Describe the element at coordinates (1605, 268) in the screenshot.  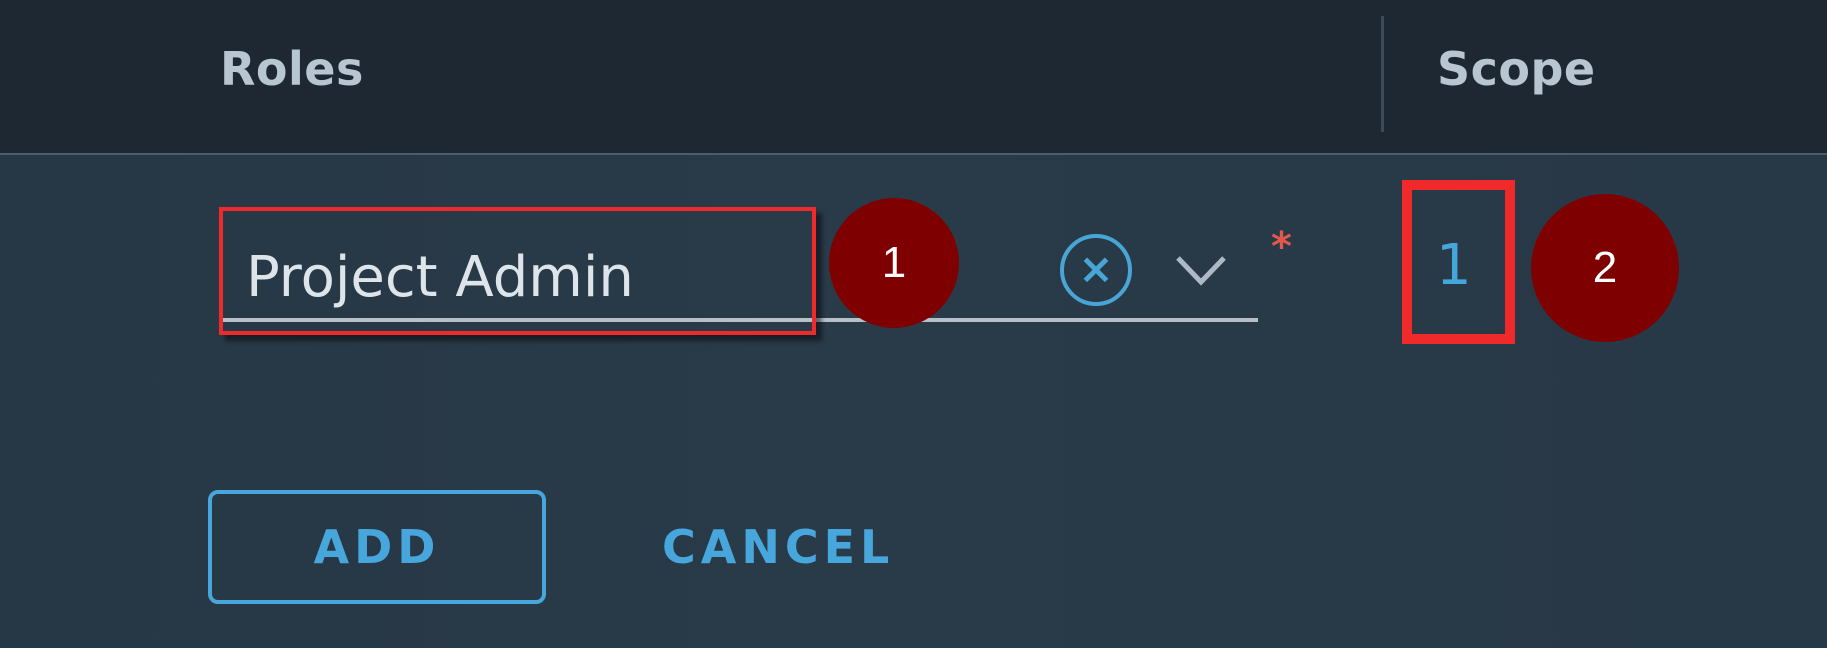
I see `step-marker-2: 2` at that location.